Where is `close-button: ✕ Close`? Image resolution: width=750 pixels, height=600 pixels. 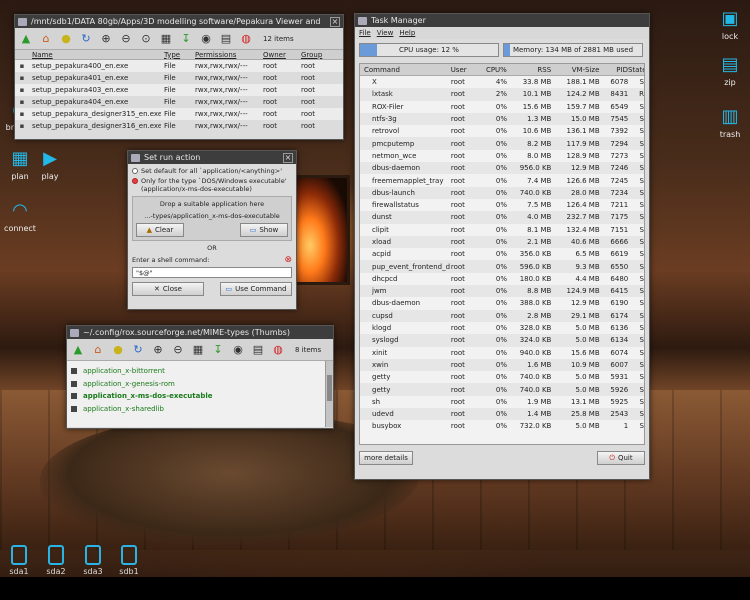
close-button: ✕ Close is located at coordinates (168, 289).